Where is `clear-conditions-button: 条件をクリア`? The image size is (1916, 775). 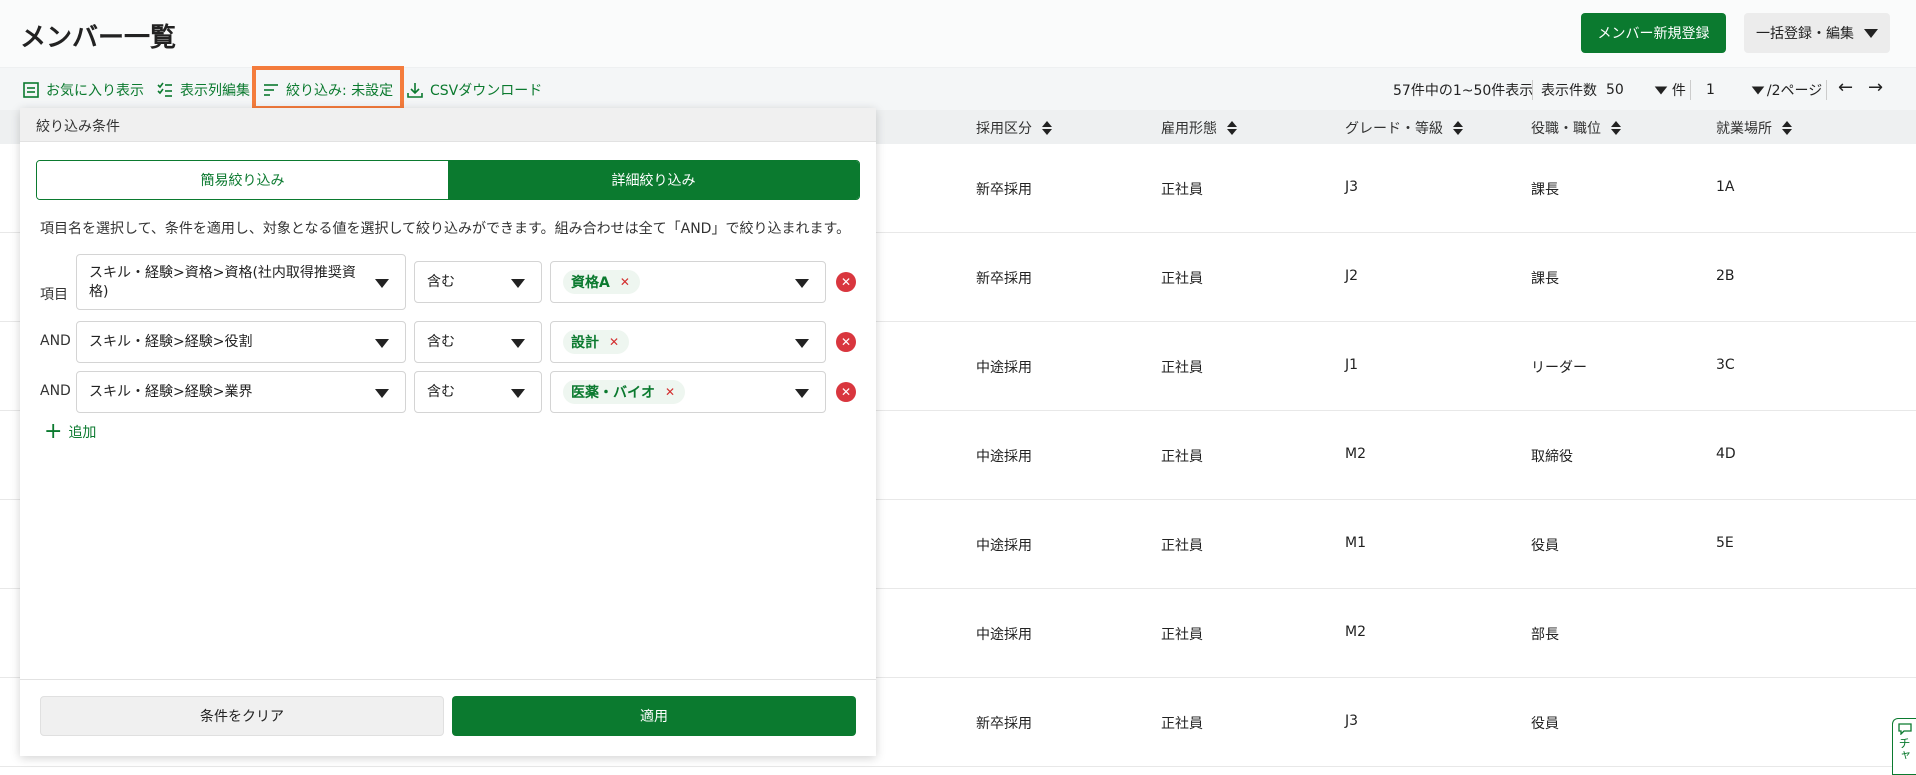 clear-conditions-button: 条件をクリア is located at coordinates (242, 716).